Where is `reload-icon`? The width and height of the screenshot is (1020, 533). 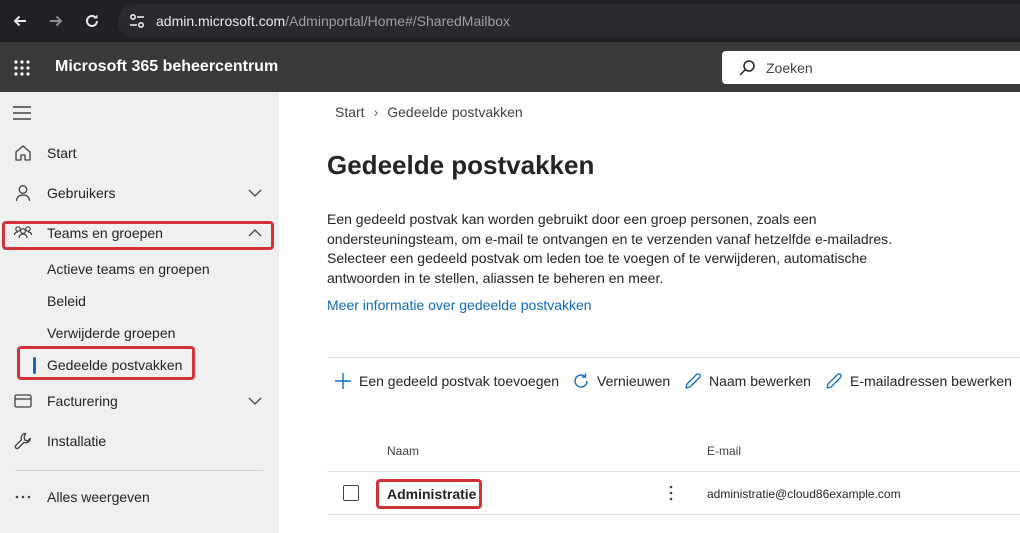
reload-icon is located at coordinates (92, 20).